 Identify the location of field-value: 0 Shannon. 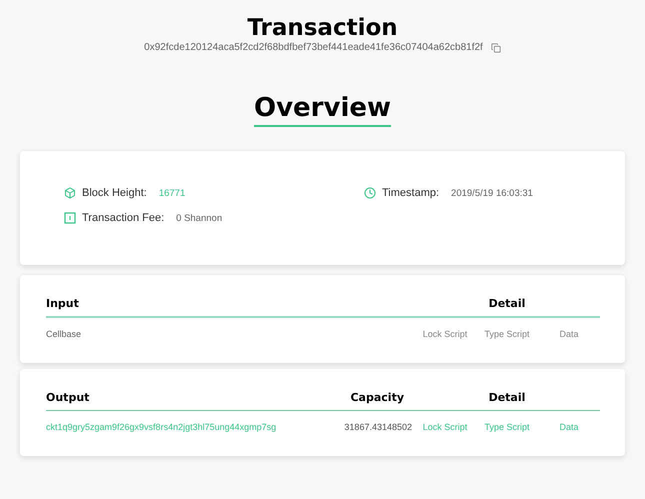
(199, 218).